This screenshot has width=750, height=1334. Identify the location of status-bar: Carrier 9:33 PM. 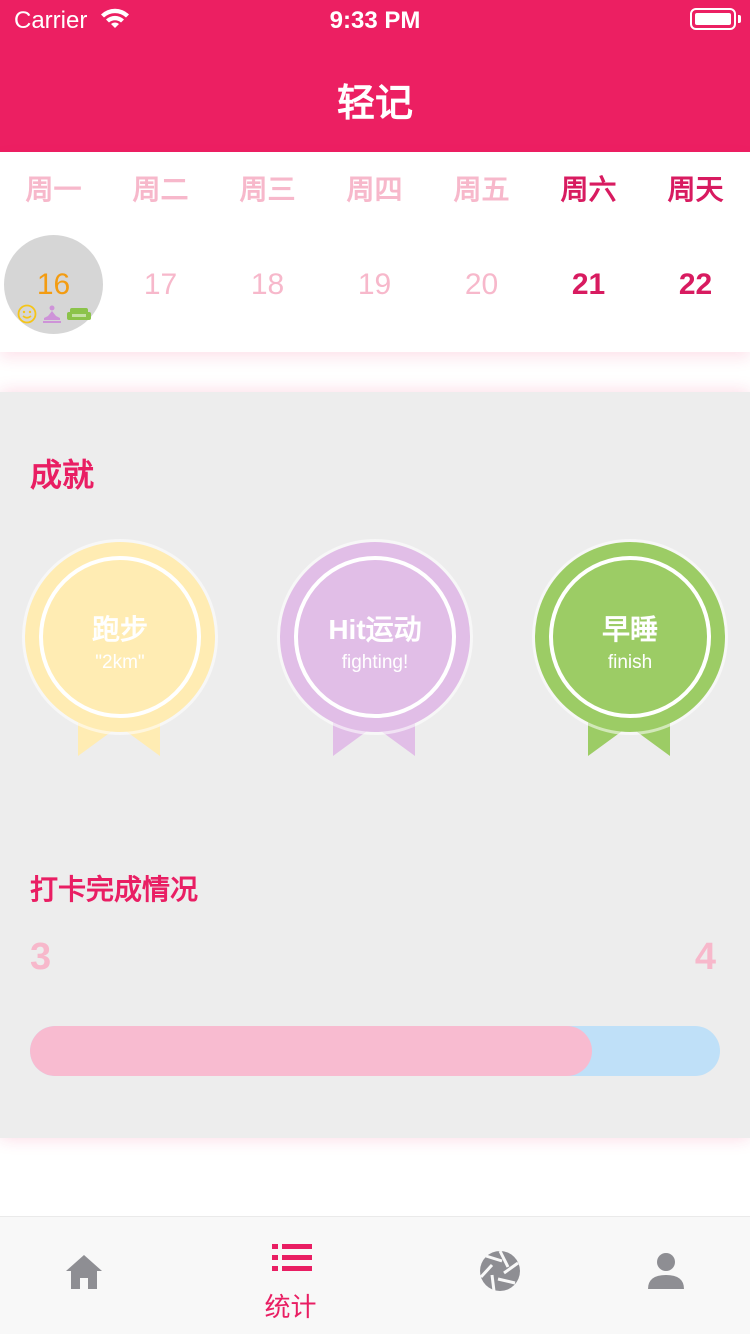
(375, 20).